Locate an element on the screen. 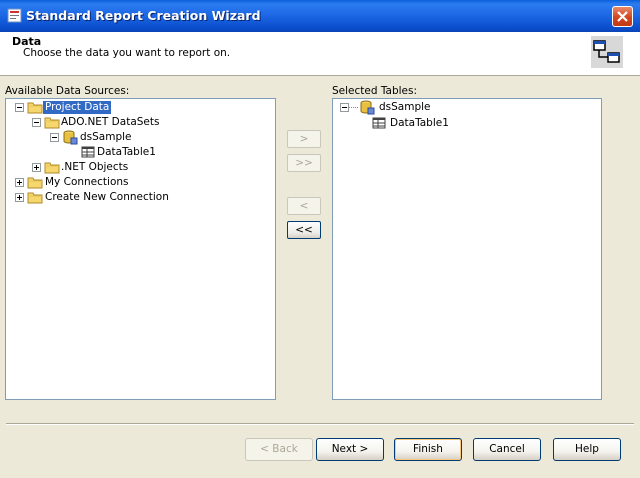  tree-node-create-new-connection: Create New Connection is located at coordinates (106, 197).